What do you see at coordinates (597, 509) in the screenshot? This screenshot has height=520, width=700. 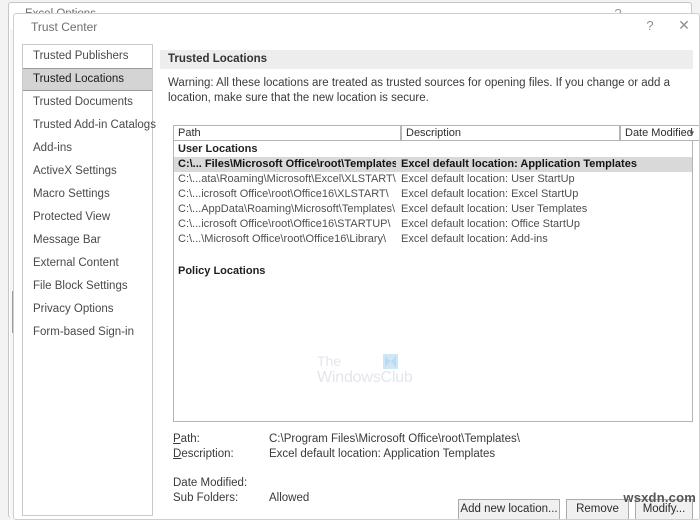 I see `remove-button: Remove` at bounding box center [597, 509].